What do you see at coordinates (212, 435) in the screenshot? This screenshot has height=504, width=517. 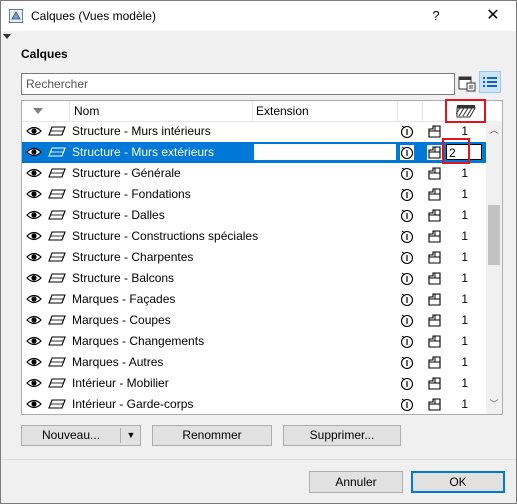 I see `rename-button: Renommer` at bounding box center [212, 435].